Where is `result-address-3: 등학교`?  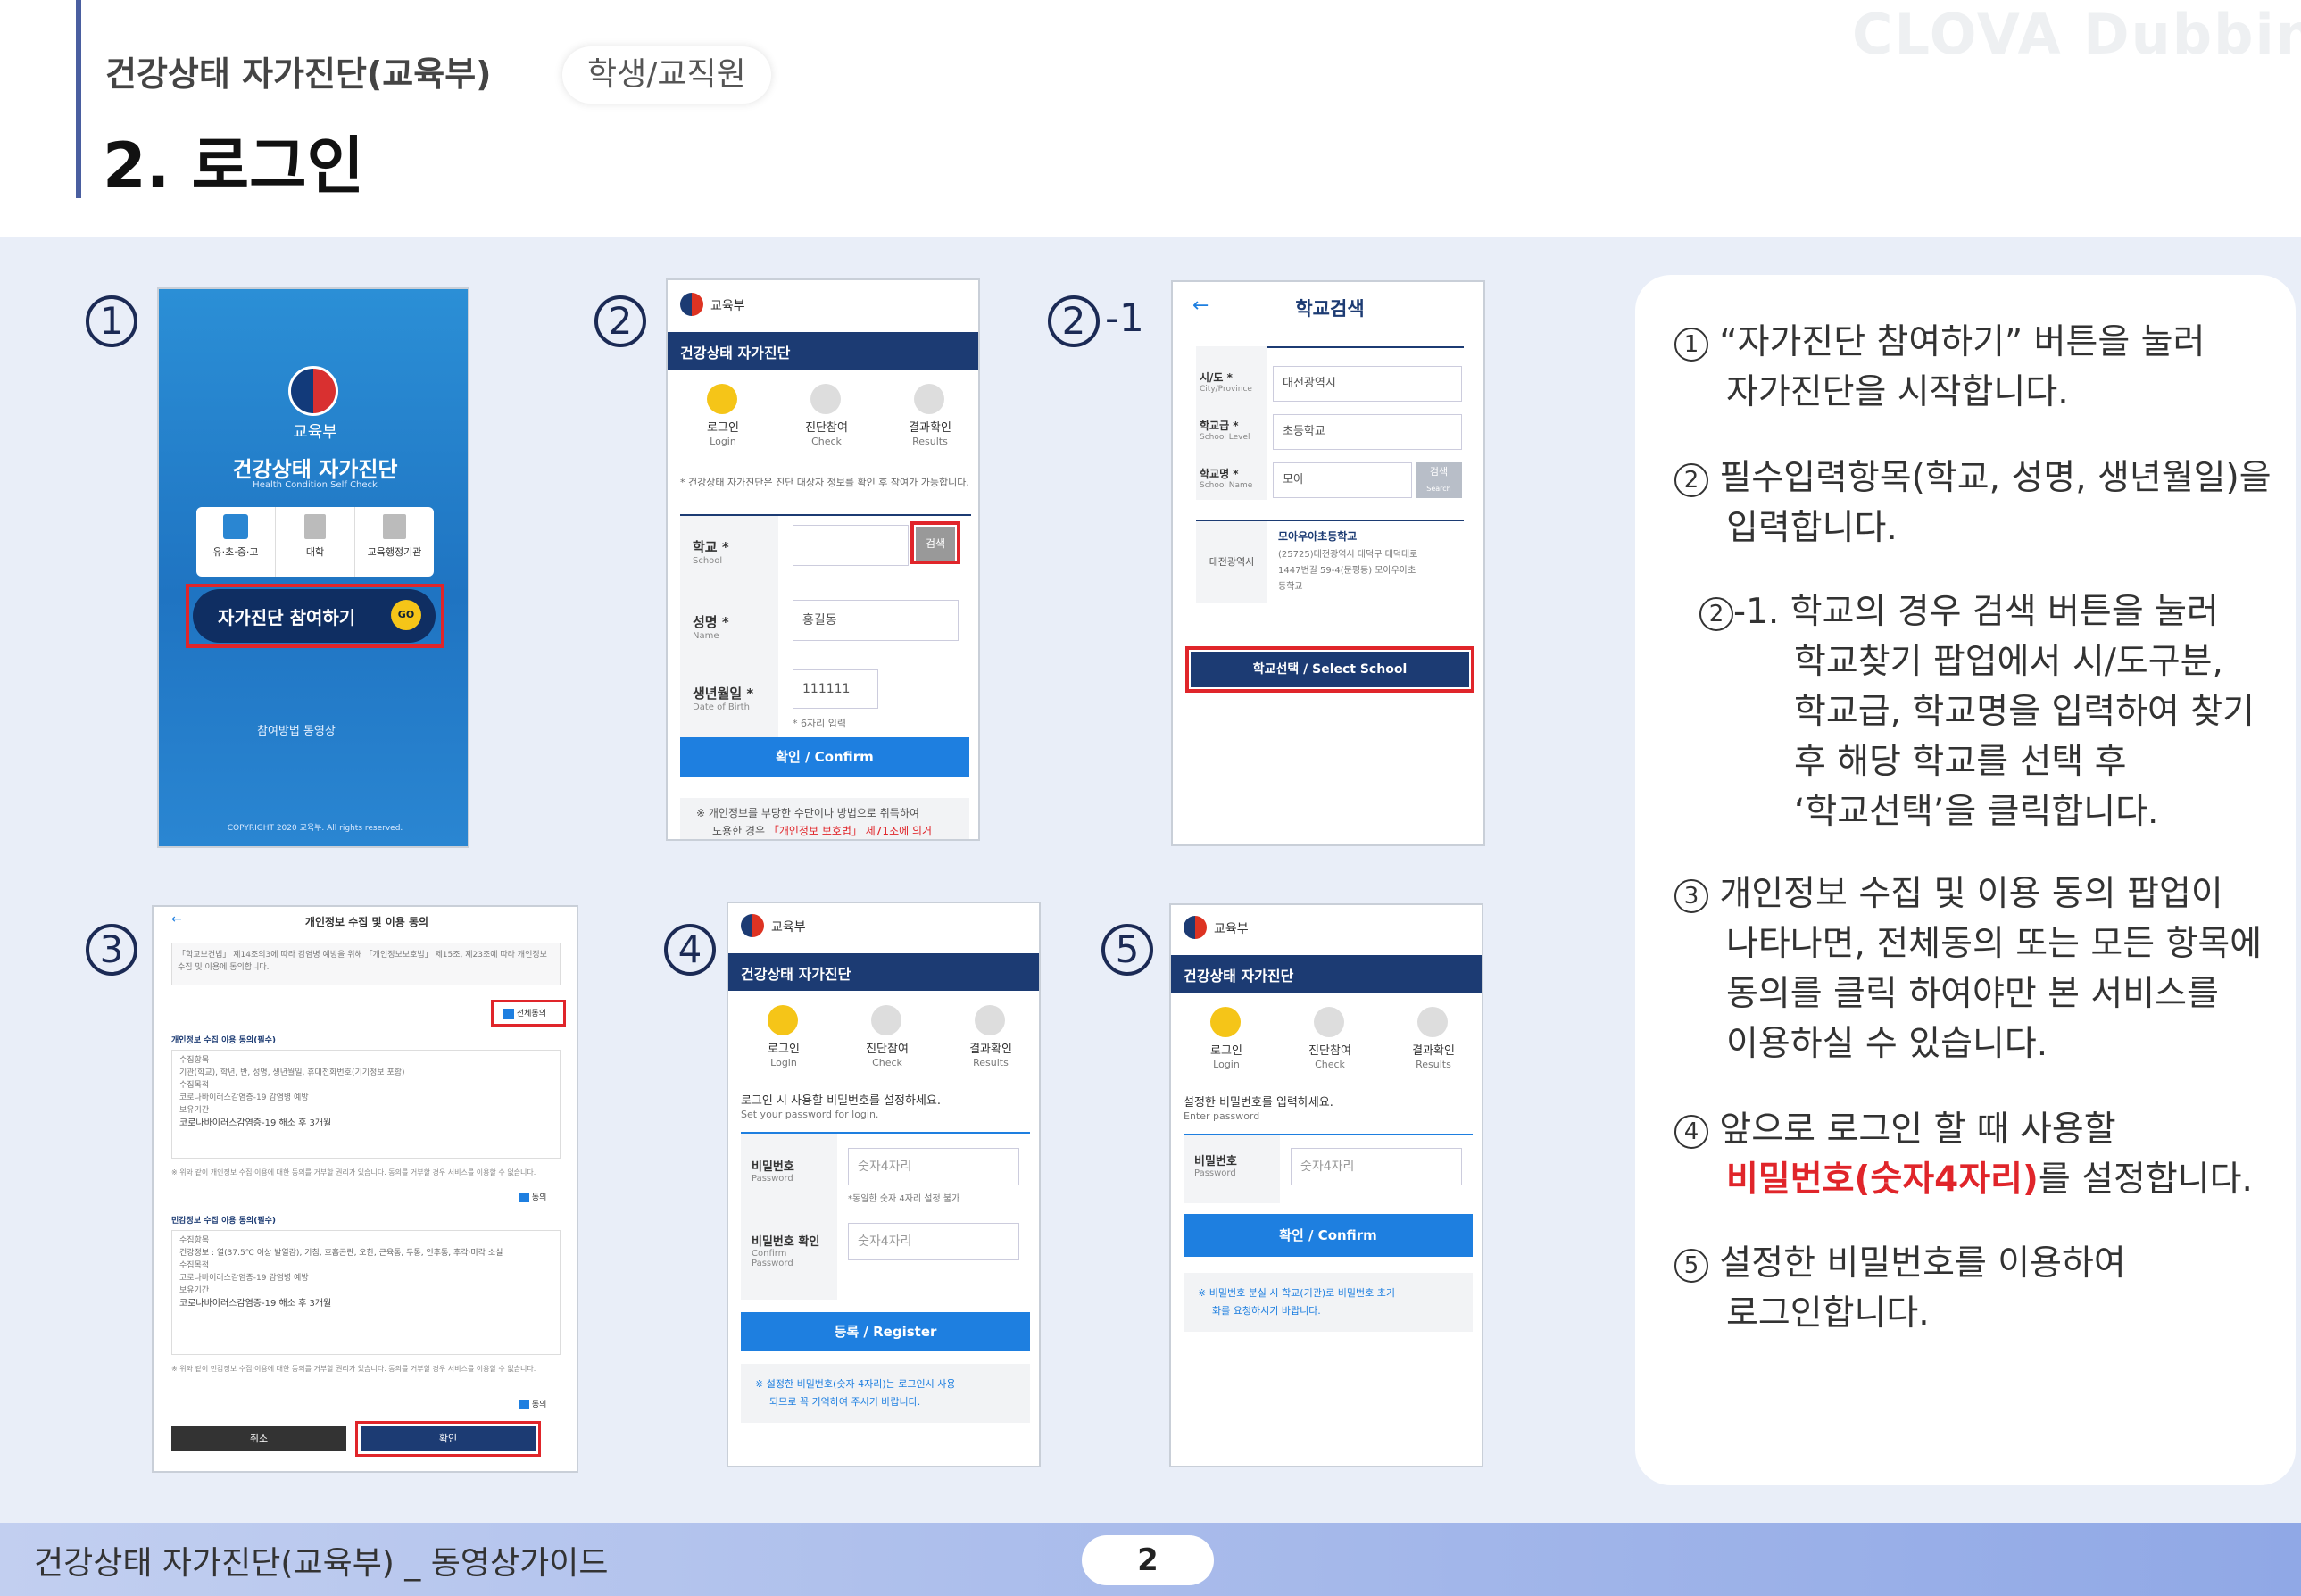 result-address-3: 등학교 is located at coordinates (1290, 587).